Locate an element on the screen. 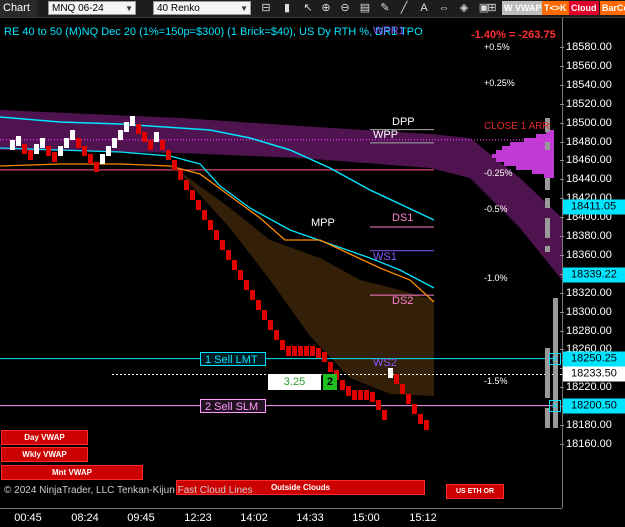 This screenshot has height=527, width=625. price-marker-icon: ⊟ is located at coordinates (266, 8).